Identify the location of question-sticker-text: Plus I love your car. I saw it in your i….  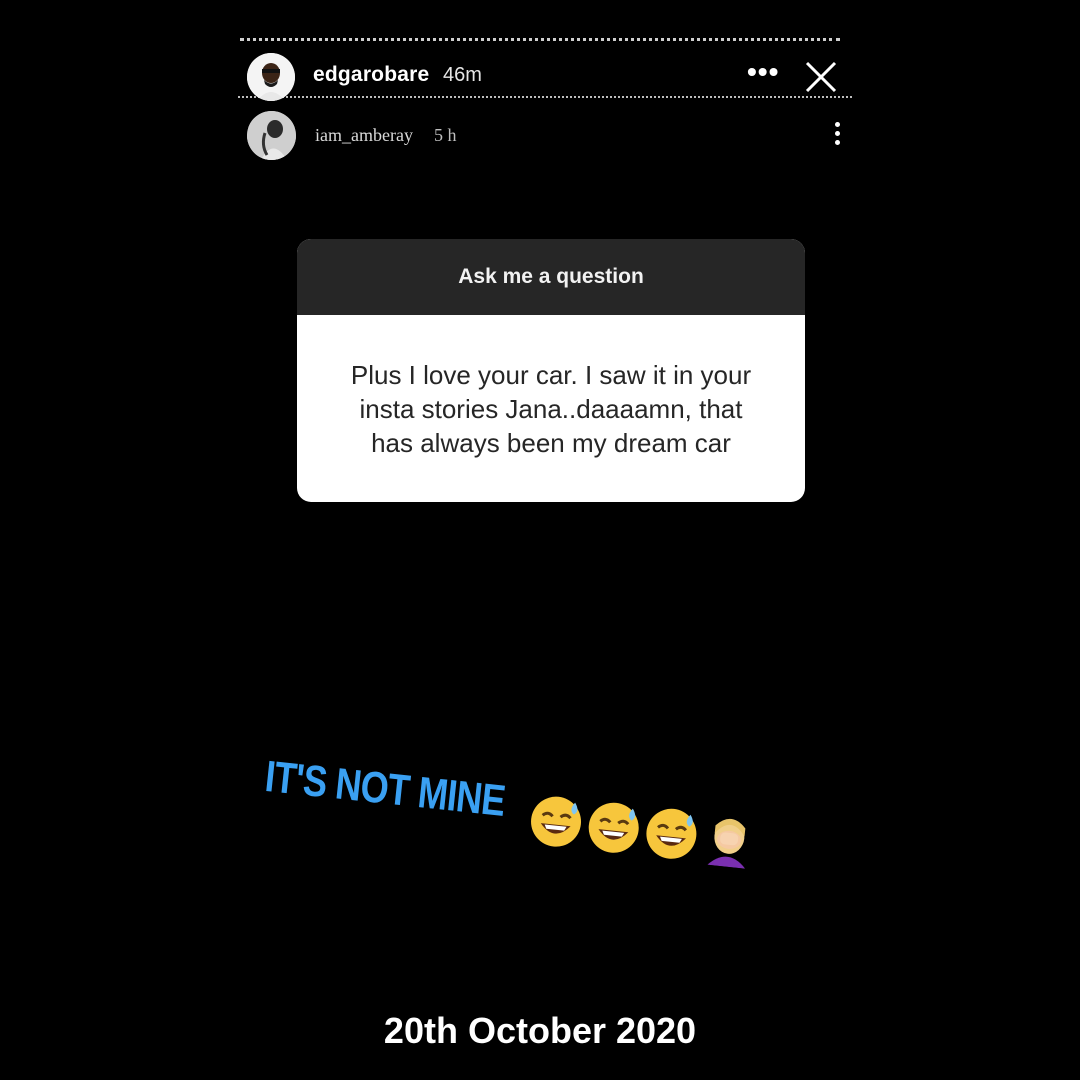
(551, 408).